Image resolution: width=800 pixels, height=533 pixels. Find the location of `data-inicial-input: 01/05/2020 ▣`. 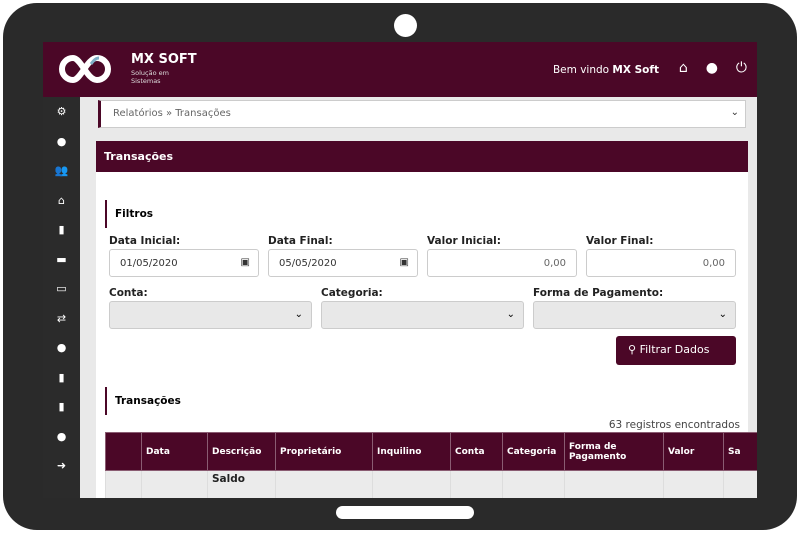

data-inicial-input: 01/05/2020 ▣ is located at coordinates (184, 263).